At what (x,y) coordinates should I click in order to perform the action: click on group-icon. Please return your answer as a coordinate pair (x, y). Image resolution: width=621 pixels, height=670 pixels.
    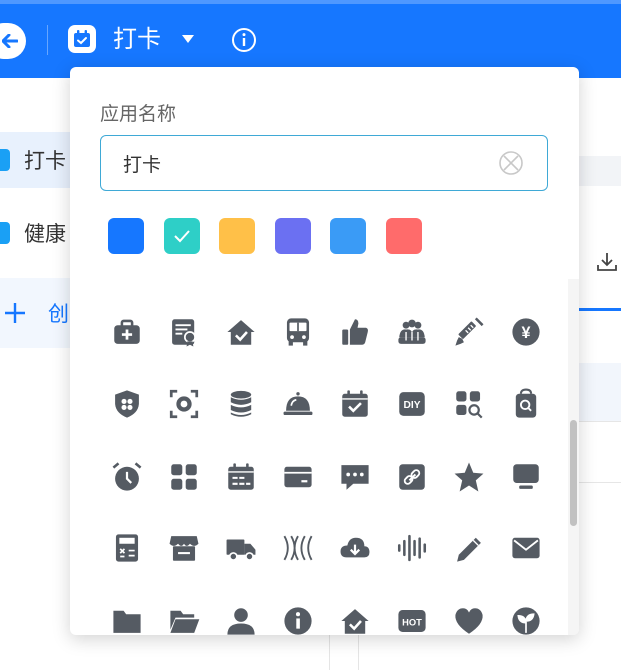
    Looking at the image, I should click on (412, 331).